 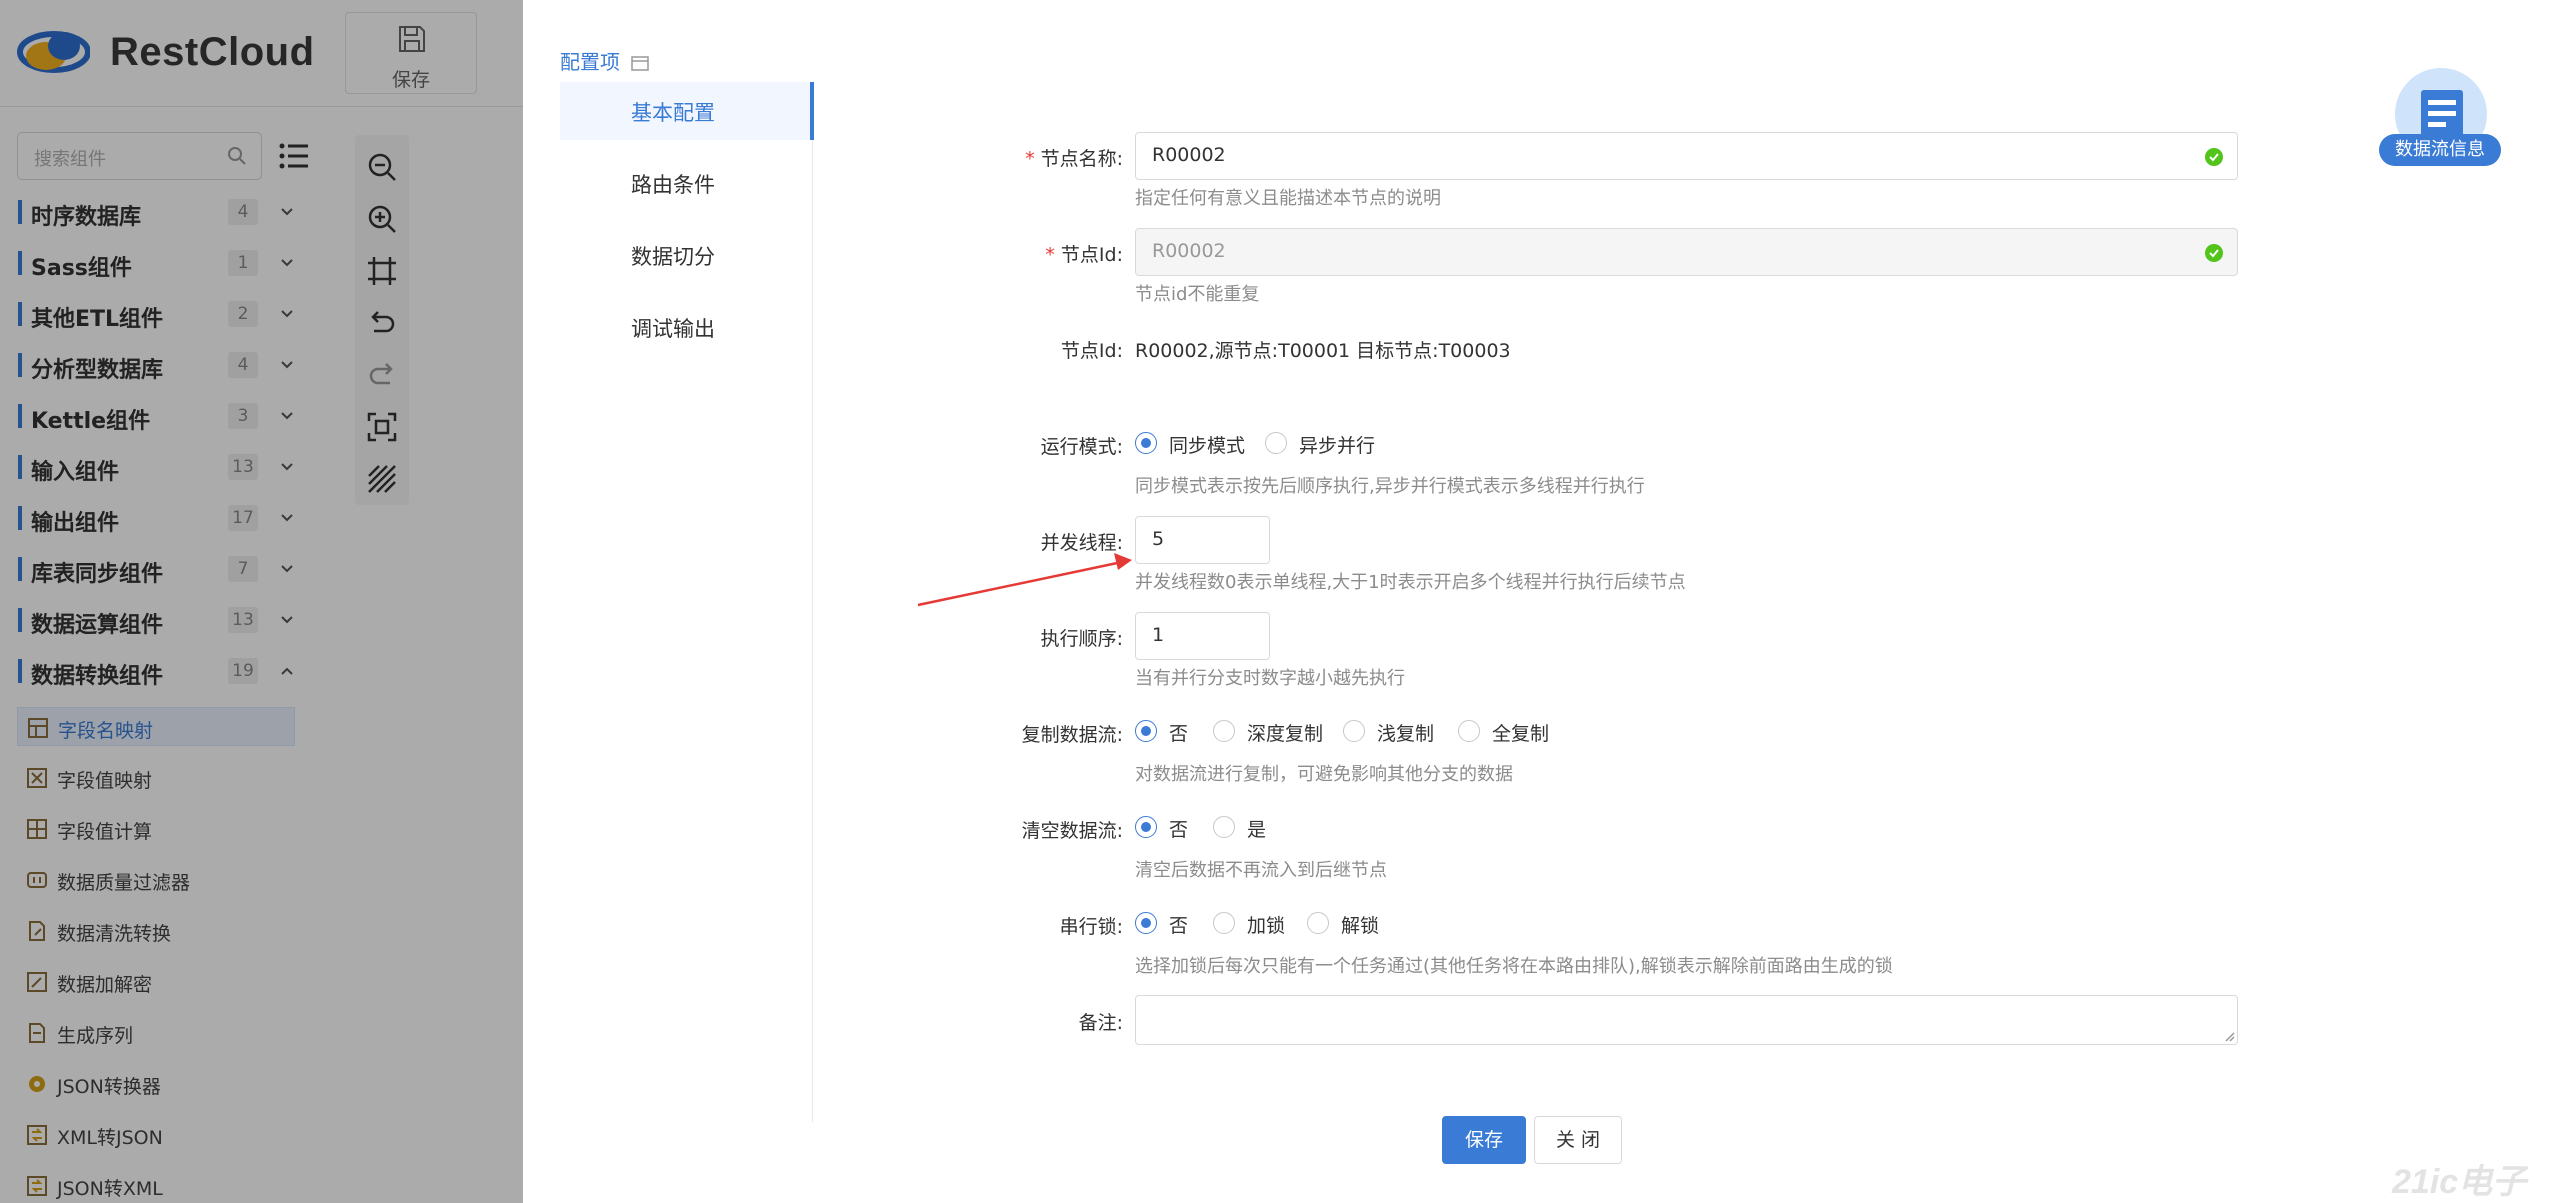 I want to click on radio-label: 全复制, so click(x=1521, y=734).